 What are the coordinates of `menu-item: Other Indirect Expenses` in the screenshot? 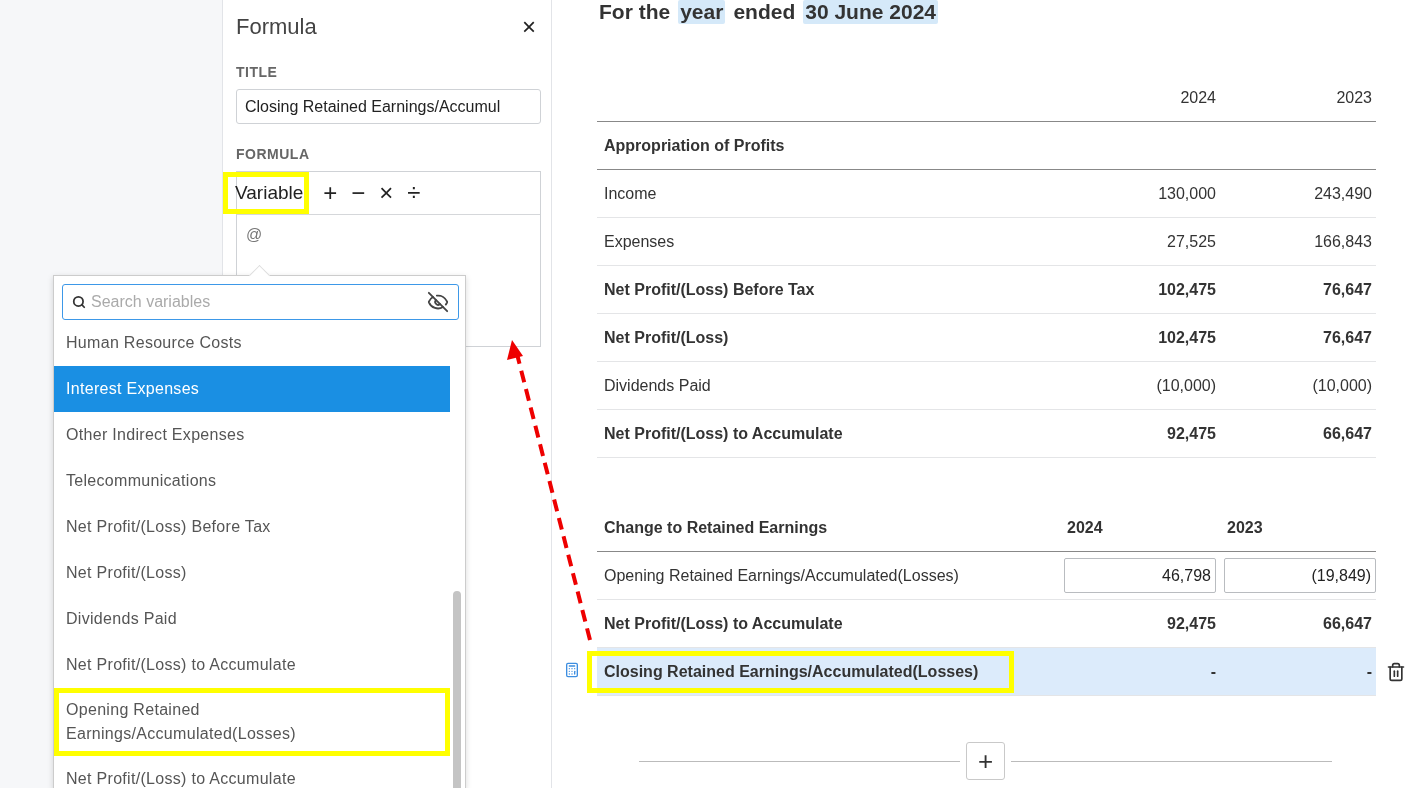 It's located at (252, 435).